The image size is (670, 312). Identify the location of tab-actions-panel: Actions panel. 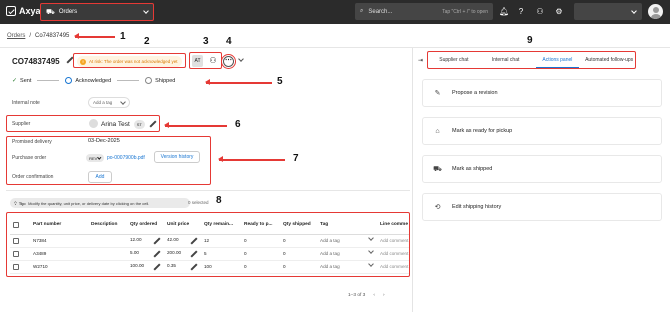
(558, 60).